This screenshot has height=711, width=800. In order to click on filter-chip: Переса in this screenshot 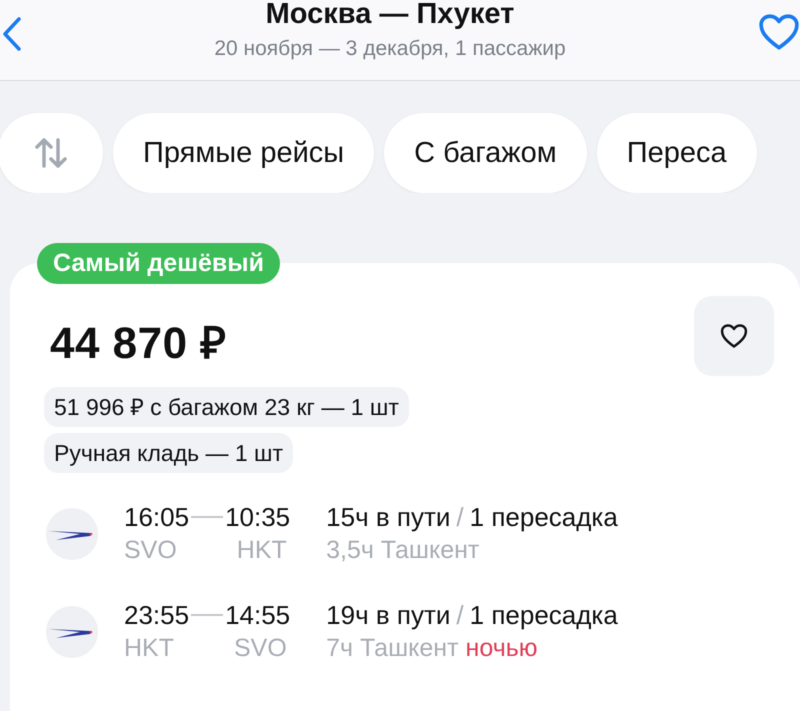, I will do `click(676, 153)`.